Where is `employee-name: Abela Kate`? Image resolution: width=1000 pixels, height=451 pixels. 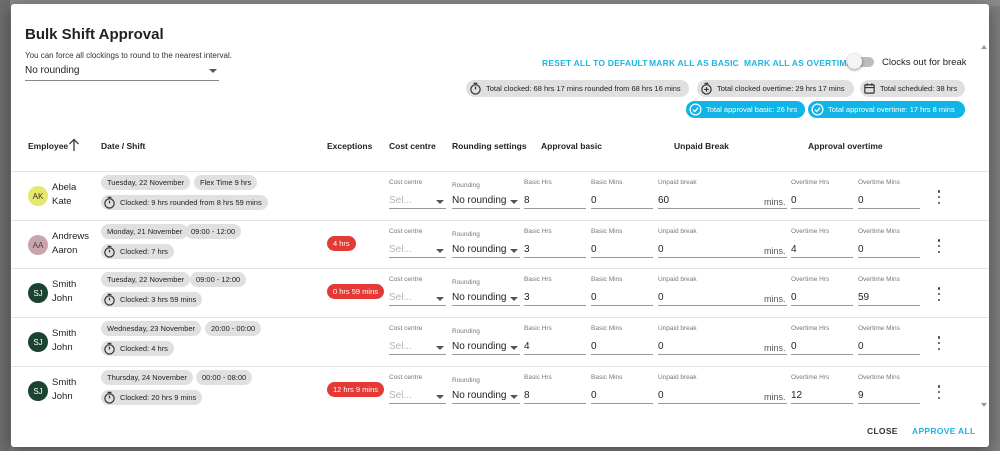
employee-name: Abela Kate is located at coordinates (64, 195).